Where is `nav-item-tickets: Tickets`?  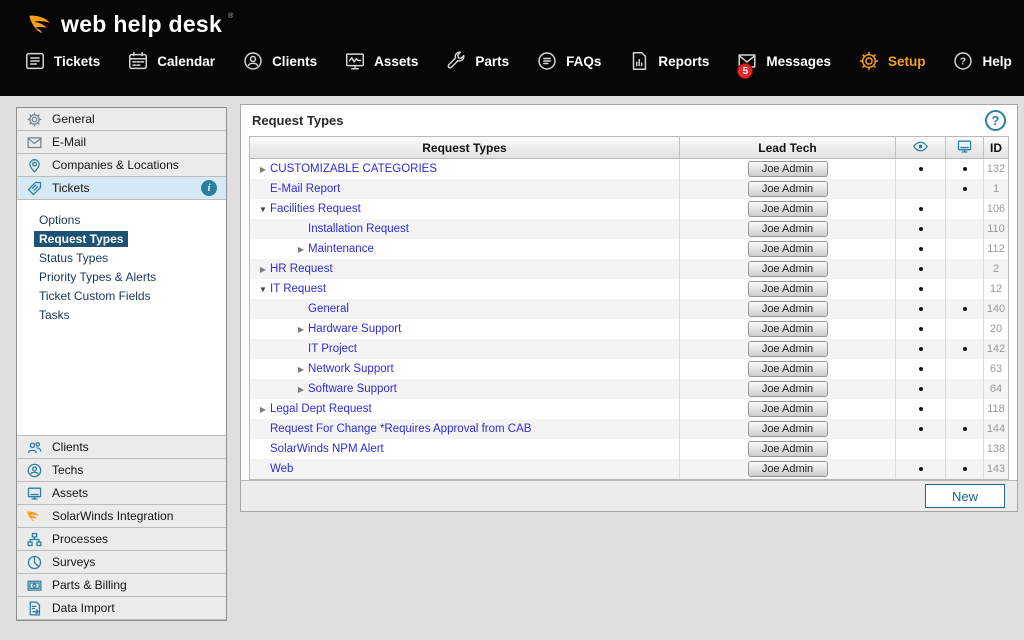 nav-item-tickets: Tickets is located at coordinates (62, 61).